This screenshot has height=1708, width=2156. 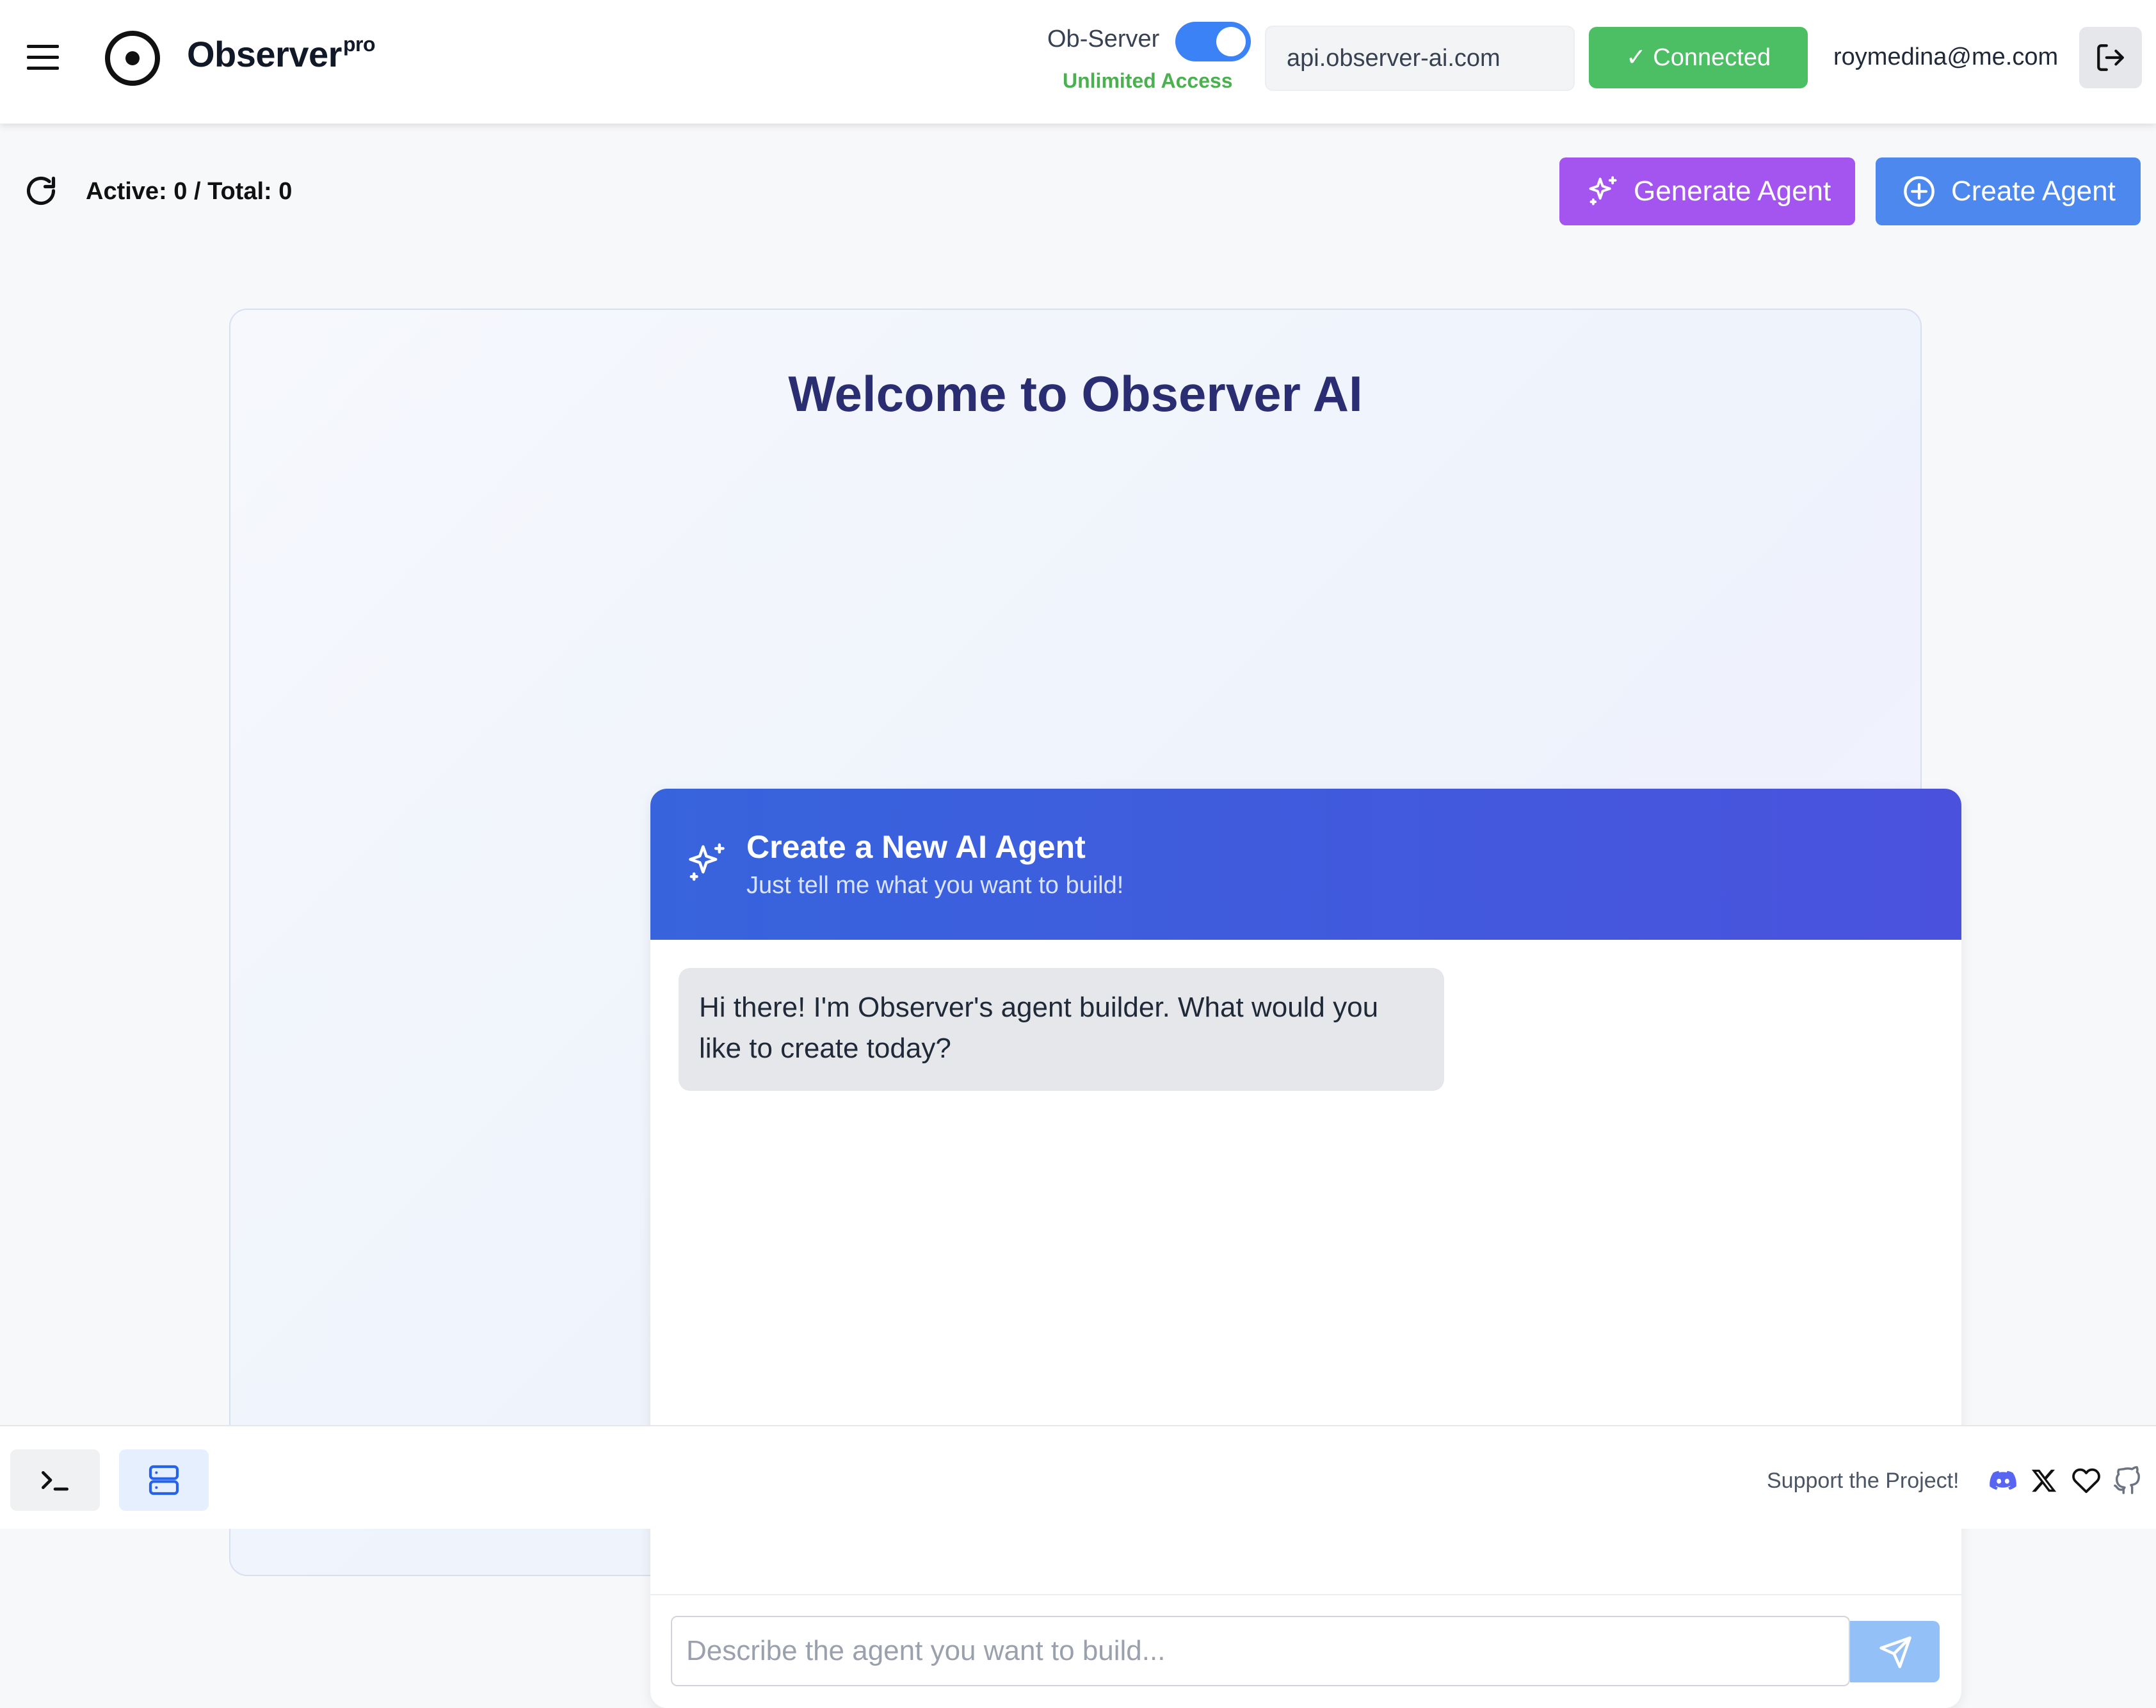 I want to click on chat-subtitle: Just tell me what you want to build!, so click(x=935, y=885).